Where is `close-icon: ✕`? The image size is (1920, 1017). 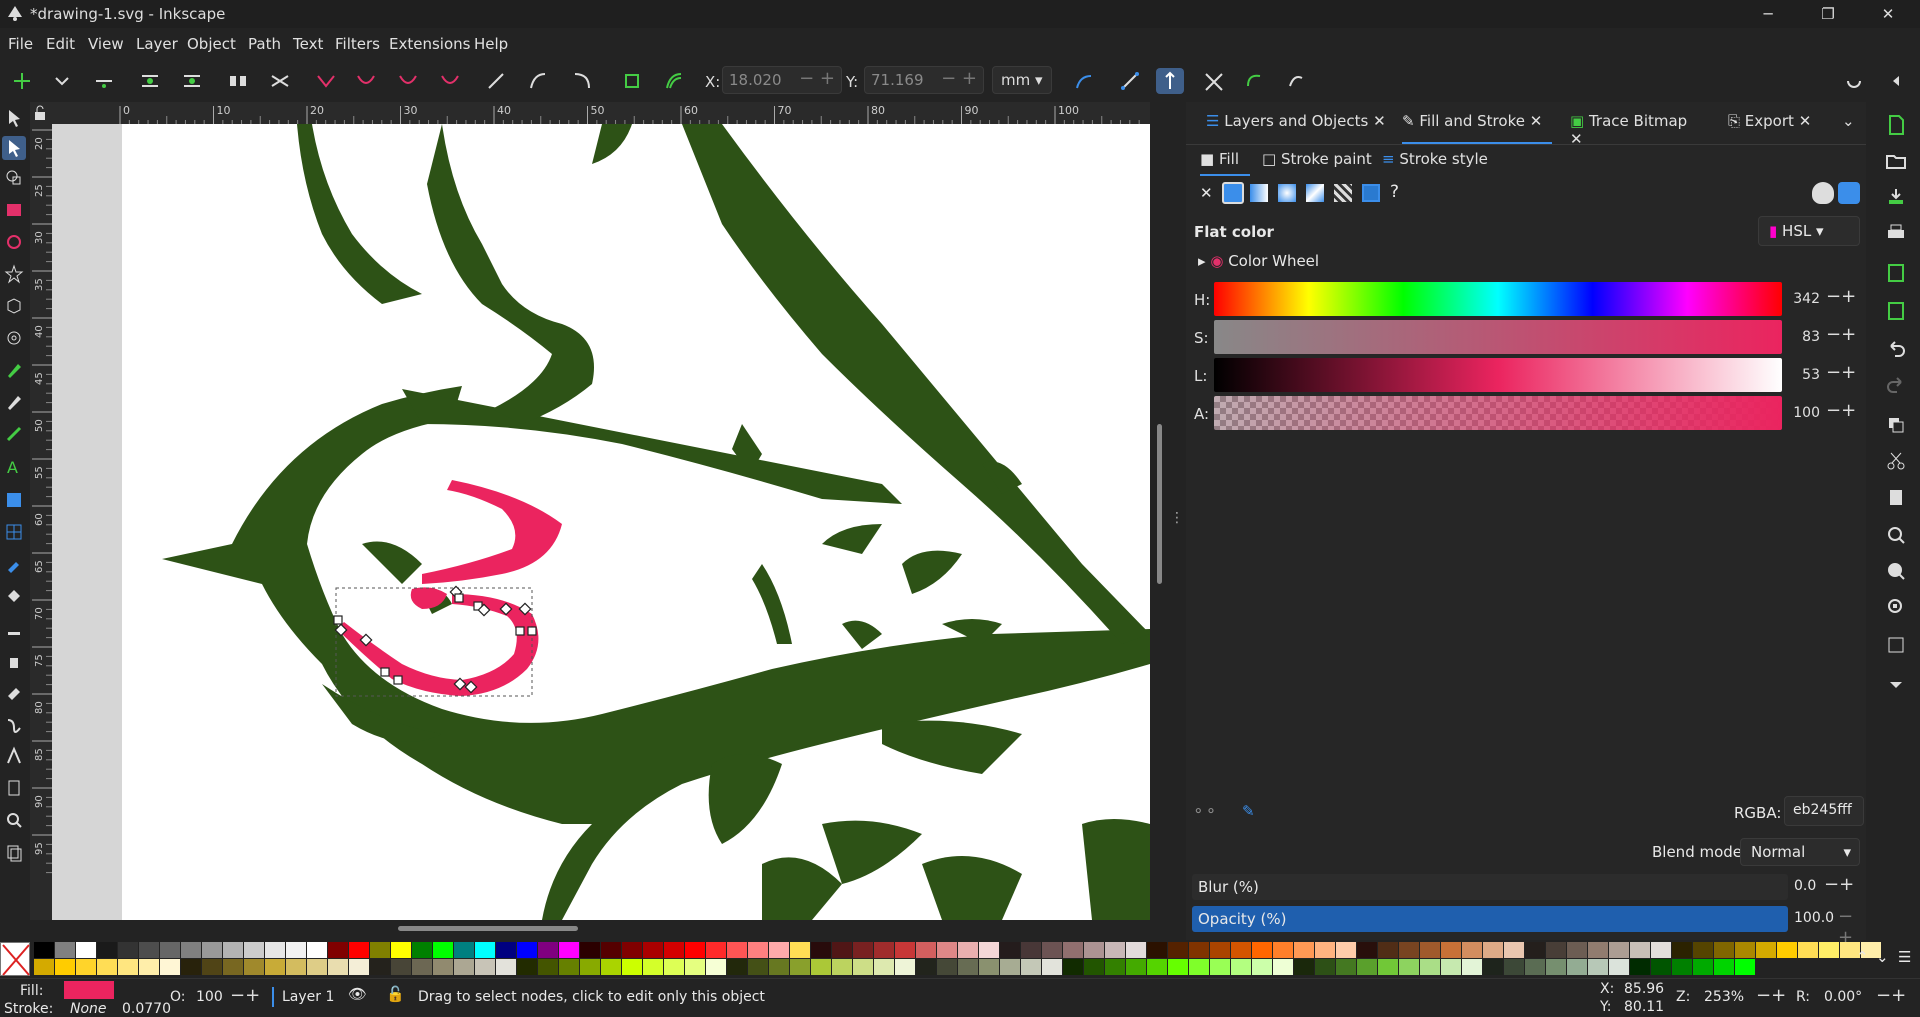
close-icon: ✕ is located at coordinates (1576, 139).